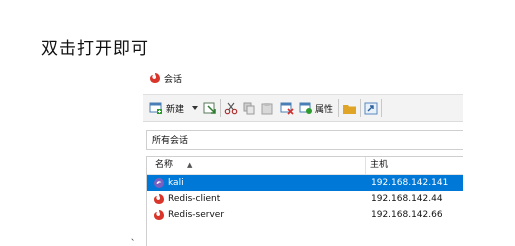  What do you see at coordinates (304, 140) in the screenshot?
I see `session-folder-path: 所有会话` at bounding box center [304, 140].